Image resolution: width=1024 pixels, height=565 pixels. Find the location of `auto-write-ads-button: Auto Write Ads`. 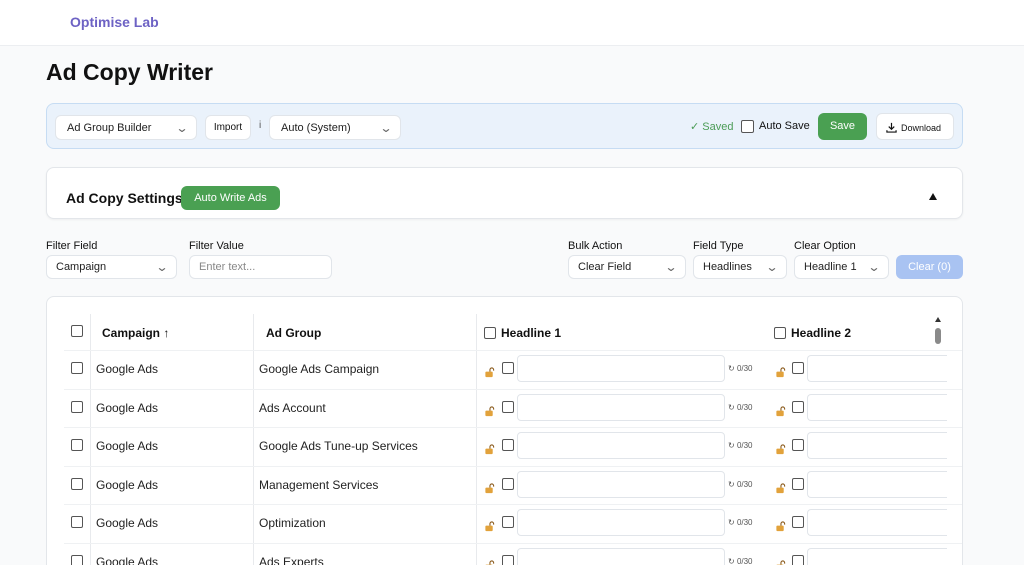

auto-write-ads-button: Auto Write Ads is located at coordinates (230, 198).